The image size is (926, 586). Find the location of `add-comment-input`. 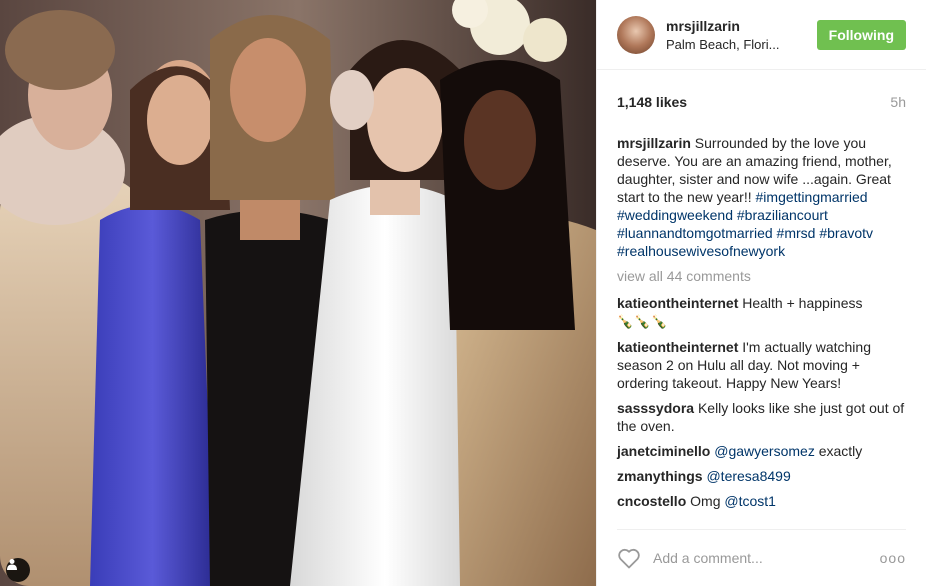

add-comment-input is located at coordinates (765, 558).